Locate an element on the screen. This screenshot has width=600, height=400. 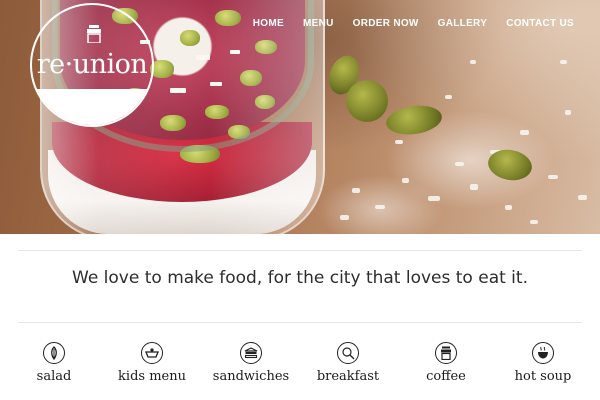
logo-base is located at coordinates (92, 107).